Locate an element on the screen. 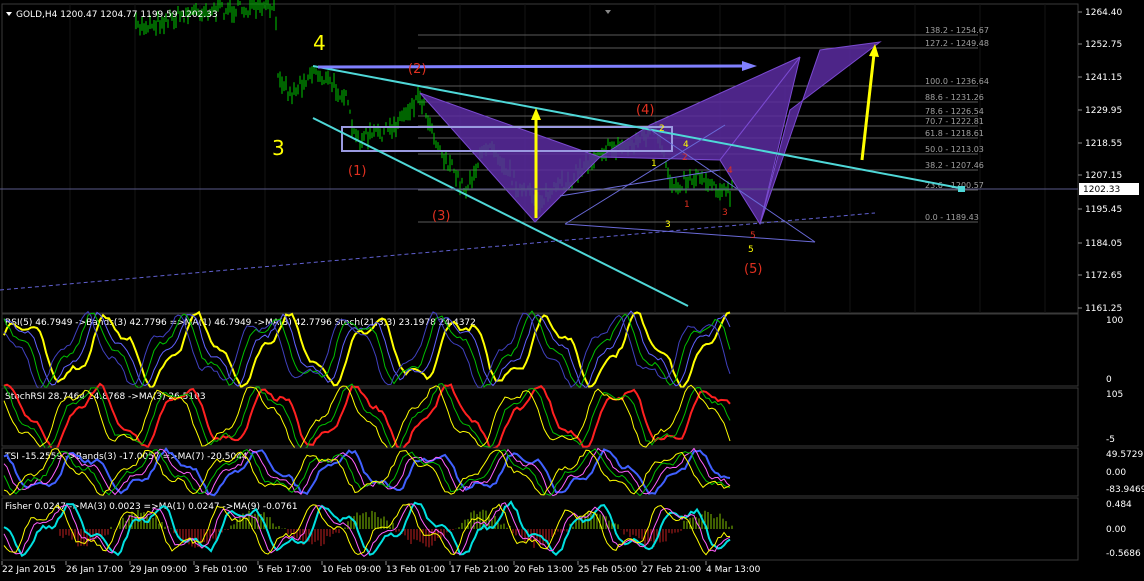 The image size is (1144, 581). fib-level-label: 127.2 - 1249.48 is located at coordinates (957, 43).